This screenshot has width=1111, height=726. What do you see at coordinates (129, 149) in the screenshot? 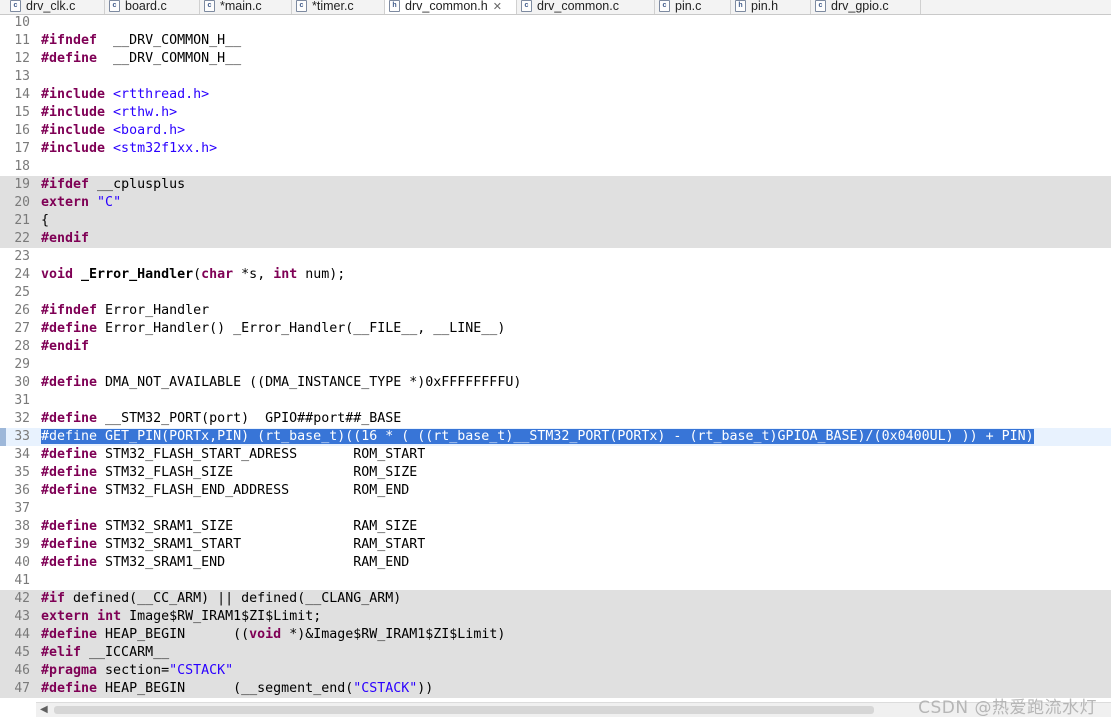
I see `code-text: #include <stm32f1xx.h>` at bounding box center [129, 149].